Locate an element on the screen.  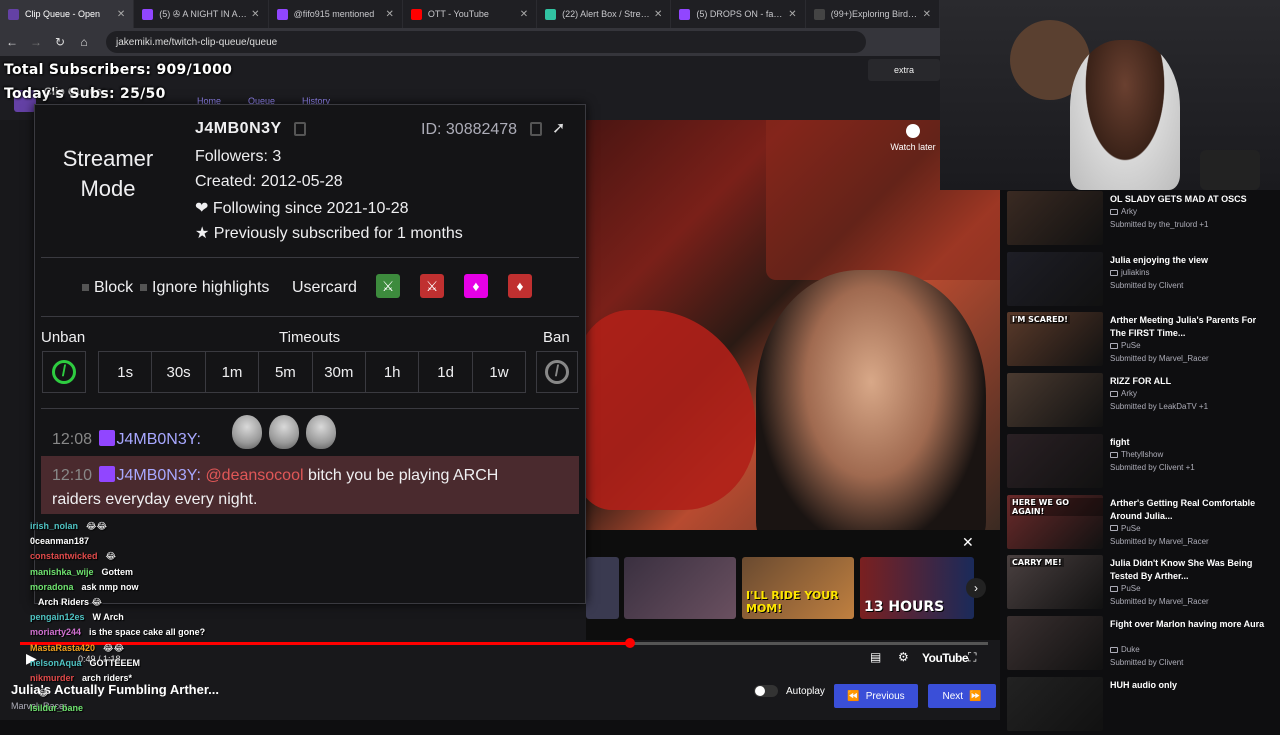
fullscreen-icon: ⛶ is located at coordinates (972, 657).